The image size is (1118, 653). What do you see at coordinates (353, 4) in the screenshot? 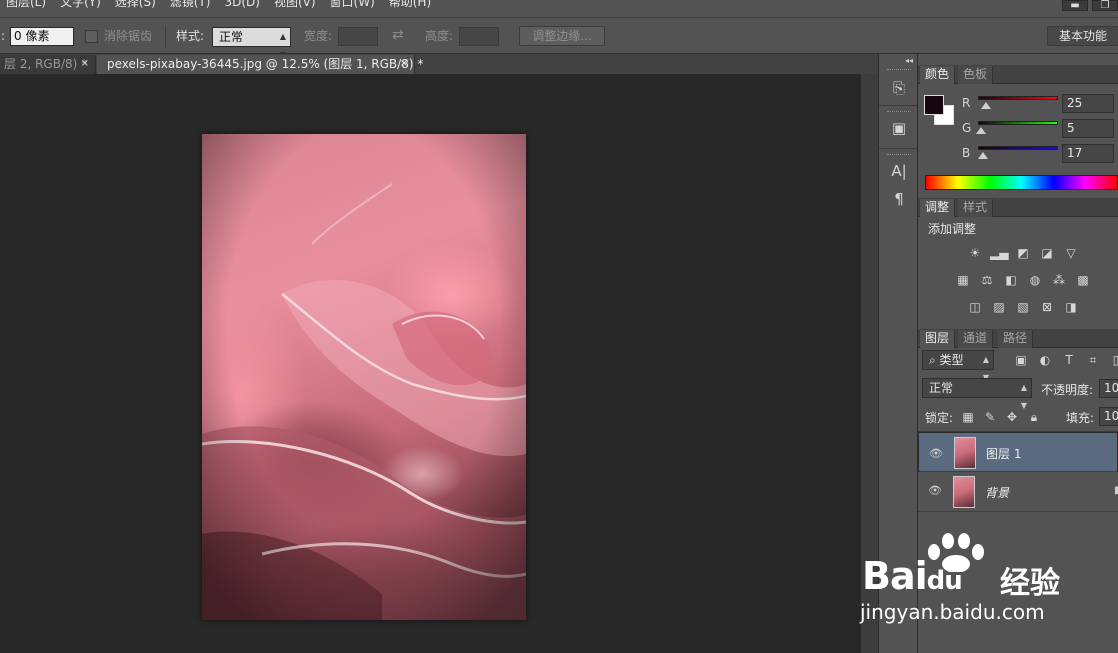
I see `menu-window: 窗口(W)` at bounding box center [353, 4].